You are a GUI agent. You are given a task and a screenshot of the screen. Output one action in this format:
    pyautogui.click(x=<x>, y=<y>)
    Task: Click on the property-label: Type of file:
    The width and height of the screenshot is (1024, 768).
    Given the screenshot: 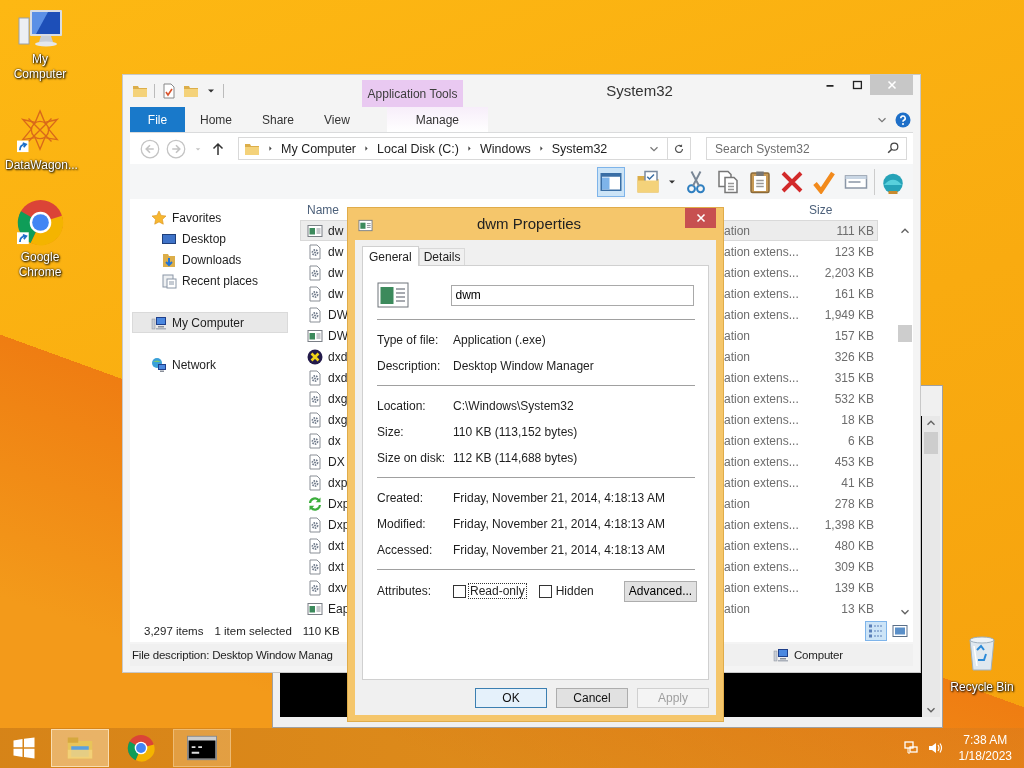 What is the action you would take?
    pyautogui.click(x=408, y=340)
    